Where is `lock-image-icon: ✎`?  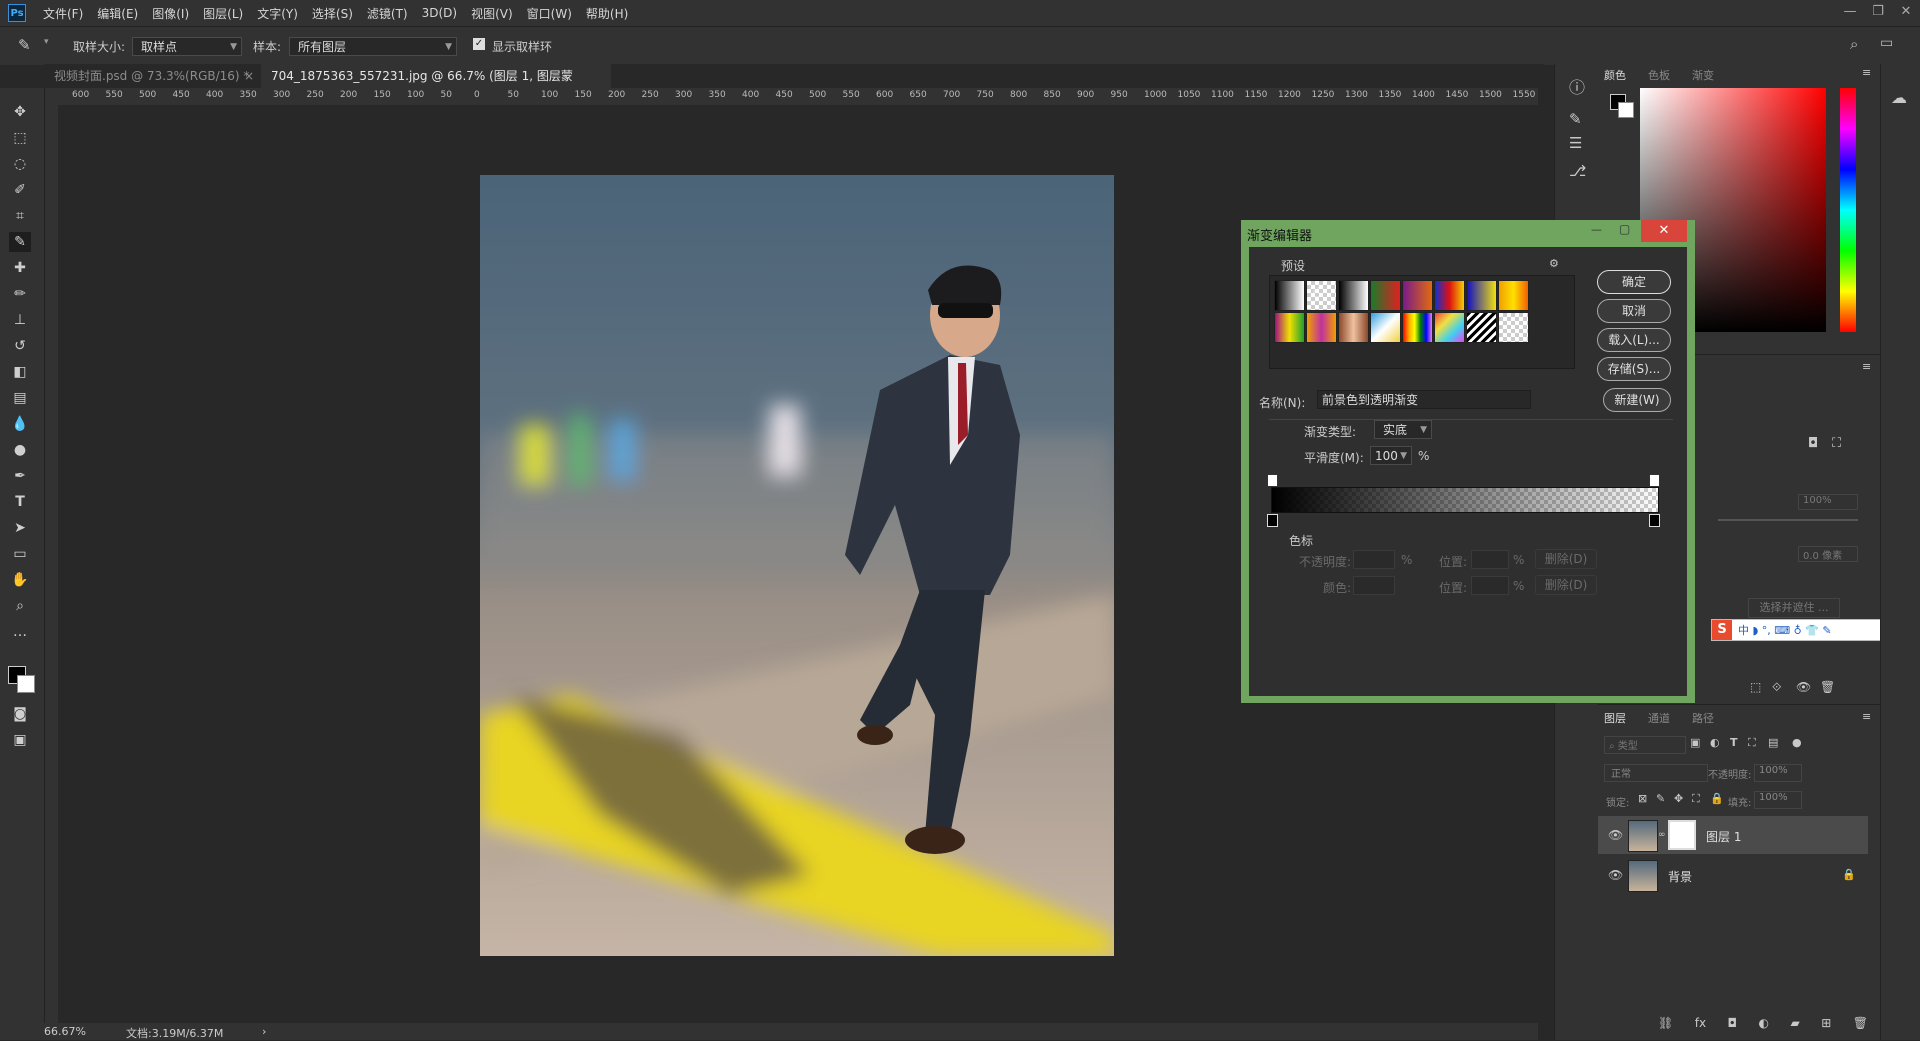 lock-image-icon: ✎ is located at coordinates (1660, 798).